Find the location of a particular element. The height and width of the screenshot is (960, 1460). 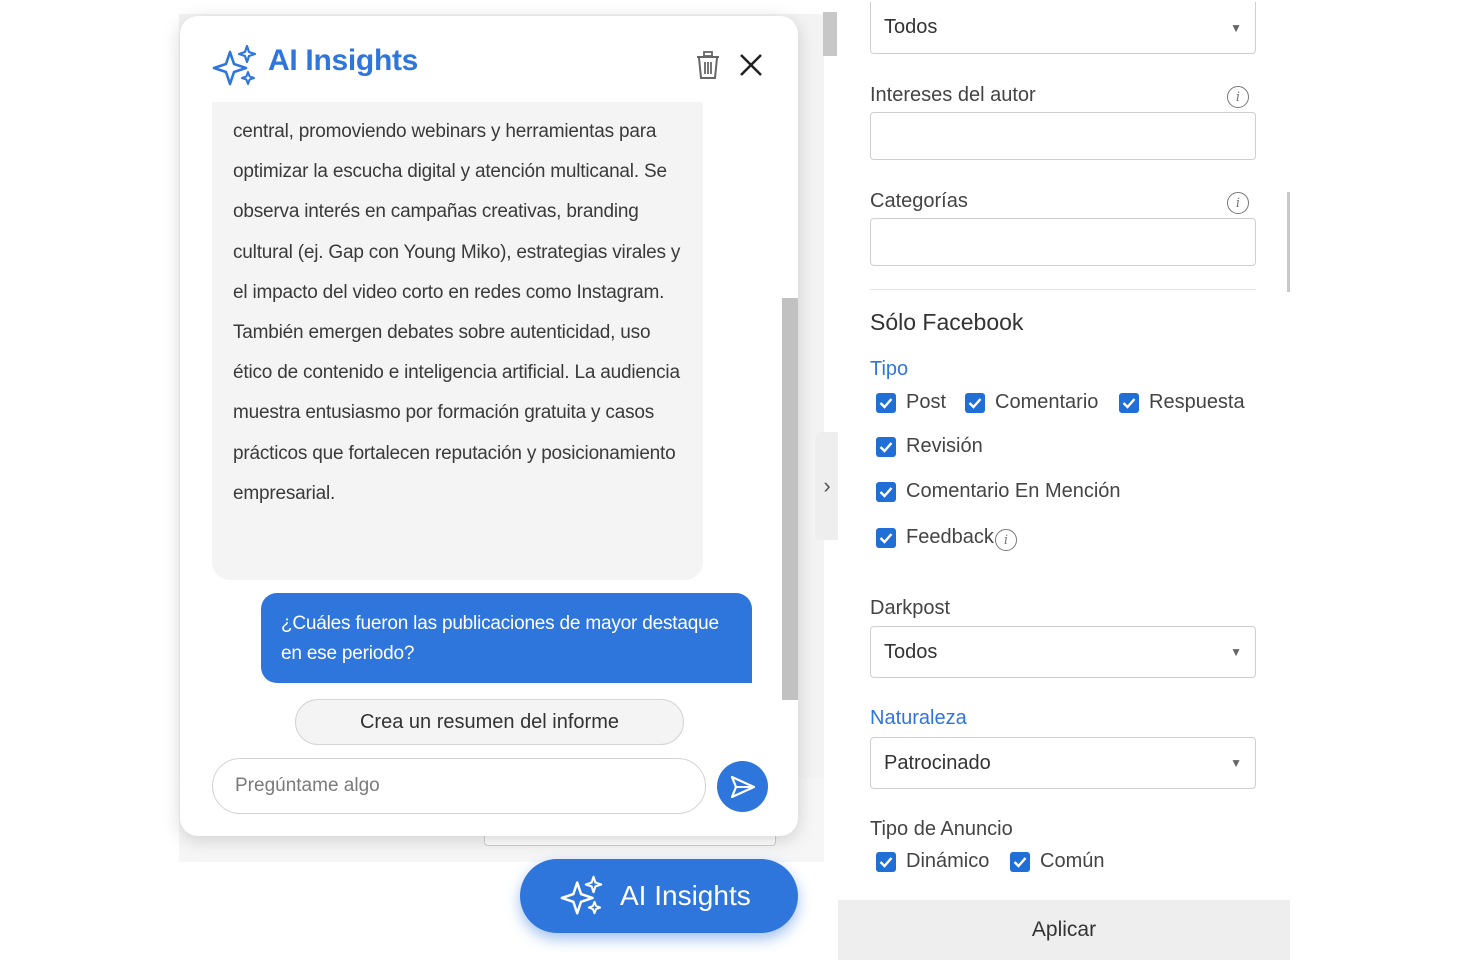

checkbox-label: Dinámico is located at coordinates (948, 861).